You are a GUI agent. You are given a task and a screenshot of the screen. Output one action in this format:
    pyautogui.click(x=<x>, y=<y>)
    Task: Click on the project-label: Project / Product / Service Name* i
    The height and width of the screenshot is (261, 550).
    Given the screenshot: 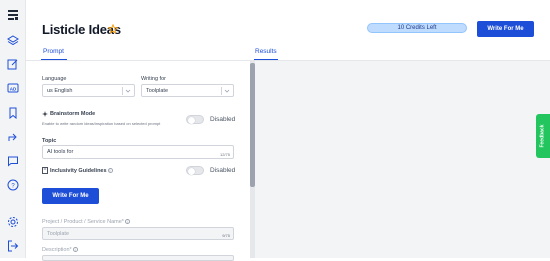 What is the action you would take?
    pyautogui.click(x=86, y=222)
    